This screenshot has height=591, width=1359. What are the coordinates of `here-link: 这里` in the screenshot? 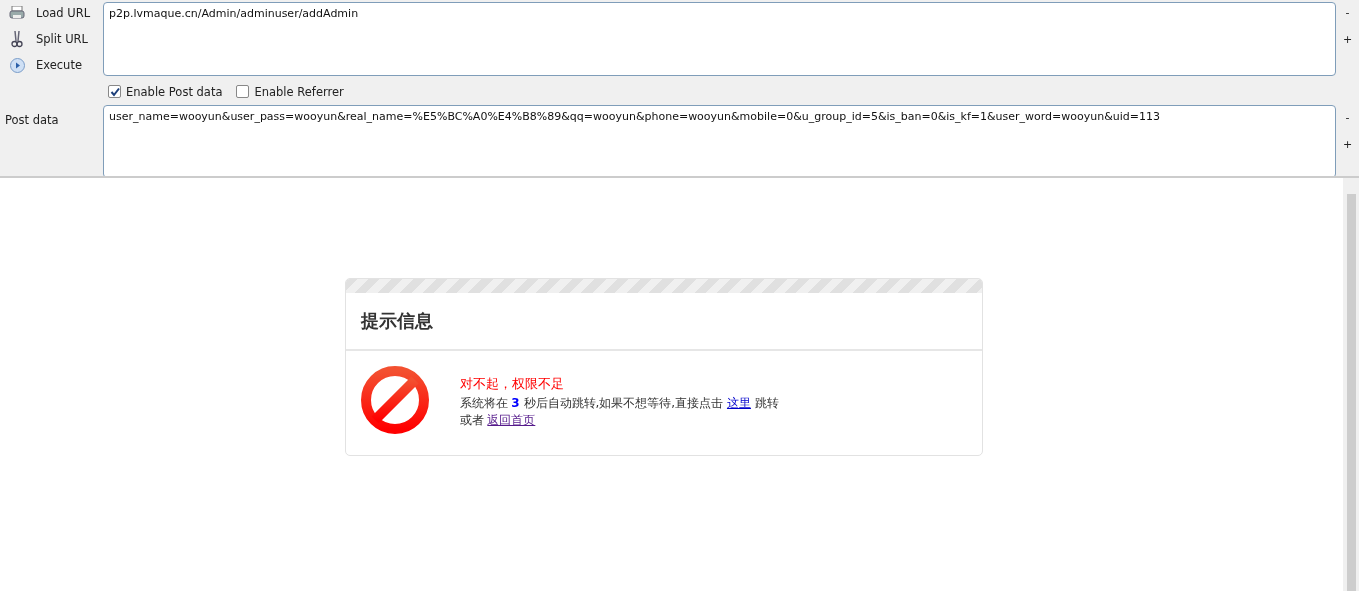 It's located at (738, 403).